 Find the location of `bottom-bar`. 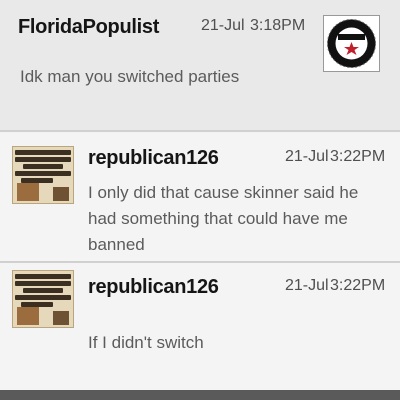

bottom-bar is located at coordinates (200, 395).